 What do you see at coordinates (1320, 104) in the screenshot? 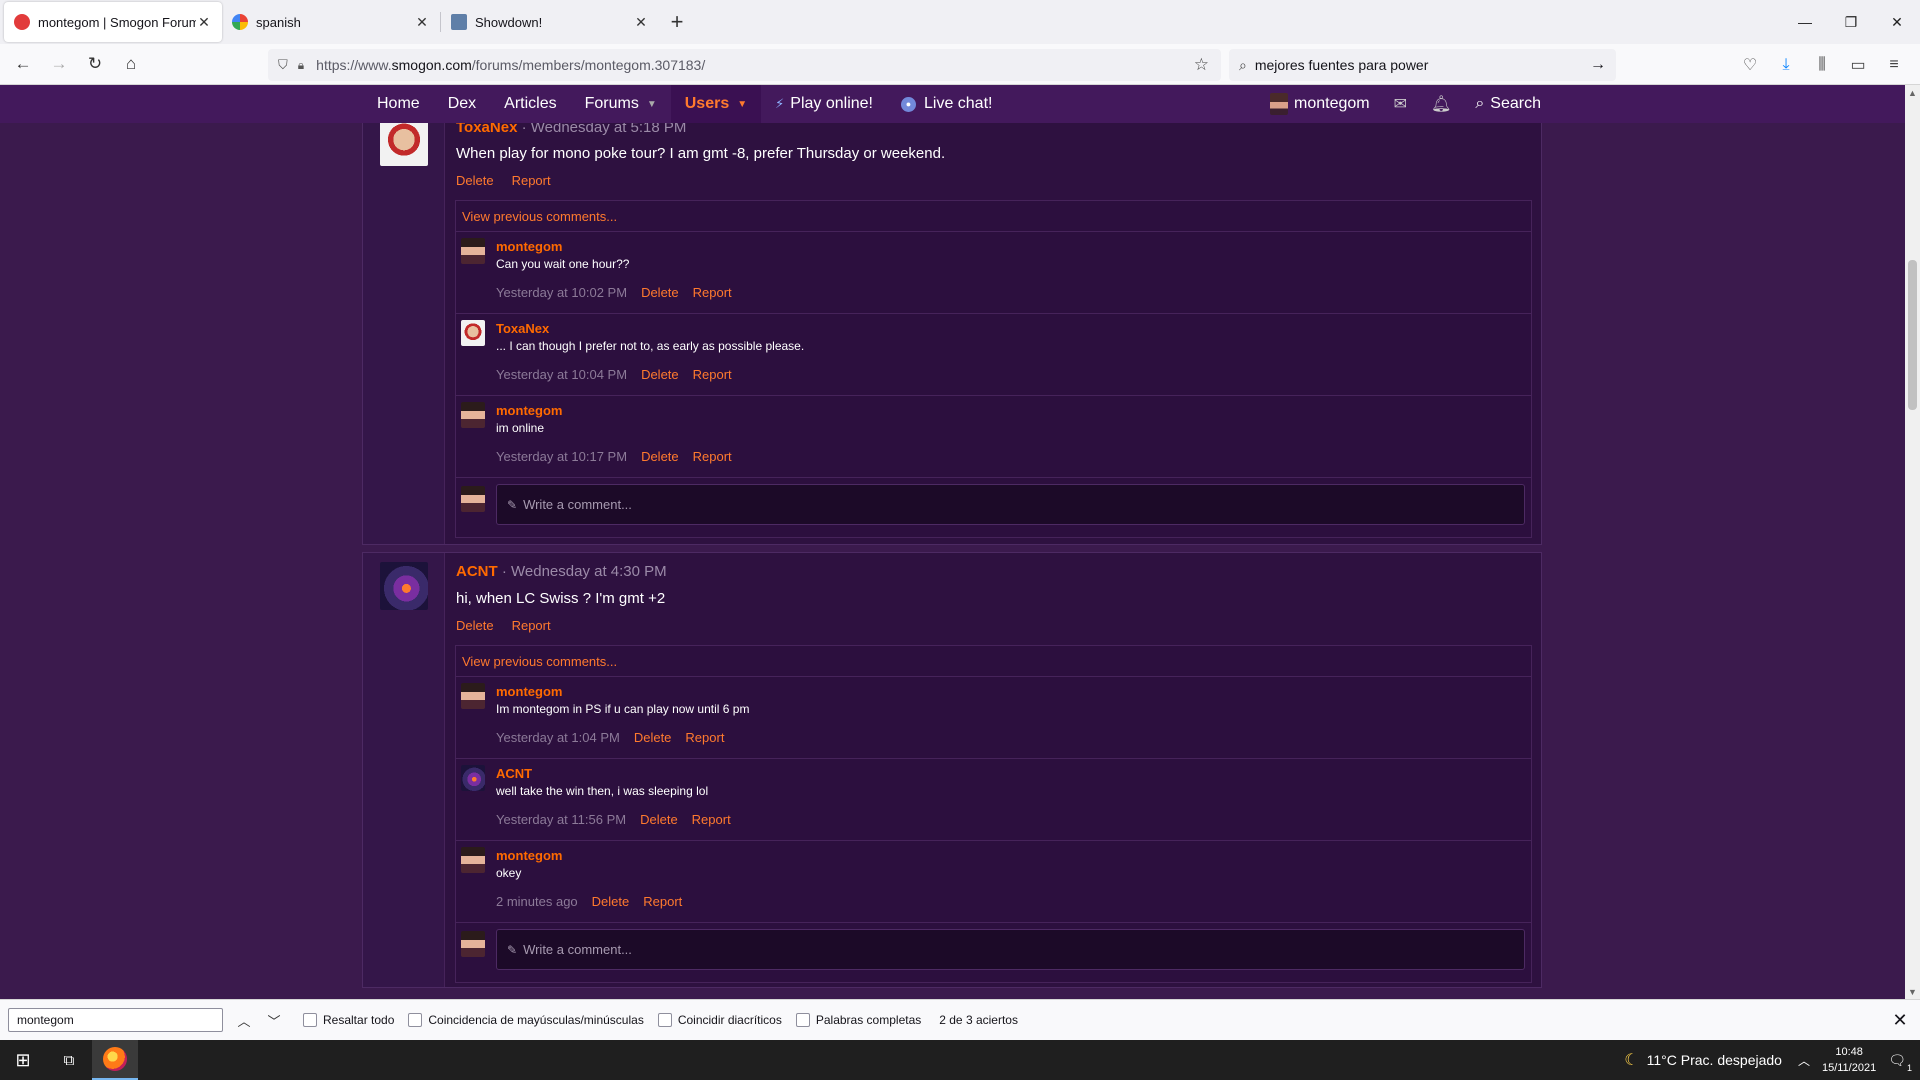
I see `user-menu: montegom` at bounding box center [1320, 104].